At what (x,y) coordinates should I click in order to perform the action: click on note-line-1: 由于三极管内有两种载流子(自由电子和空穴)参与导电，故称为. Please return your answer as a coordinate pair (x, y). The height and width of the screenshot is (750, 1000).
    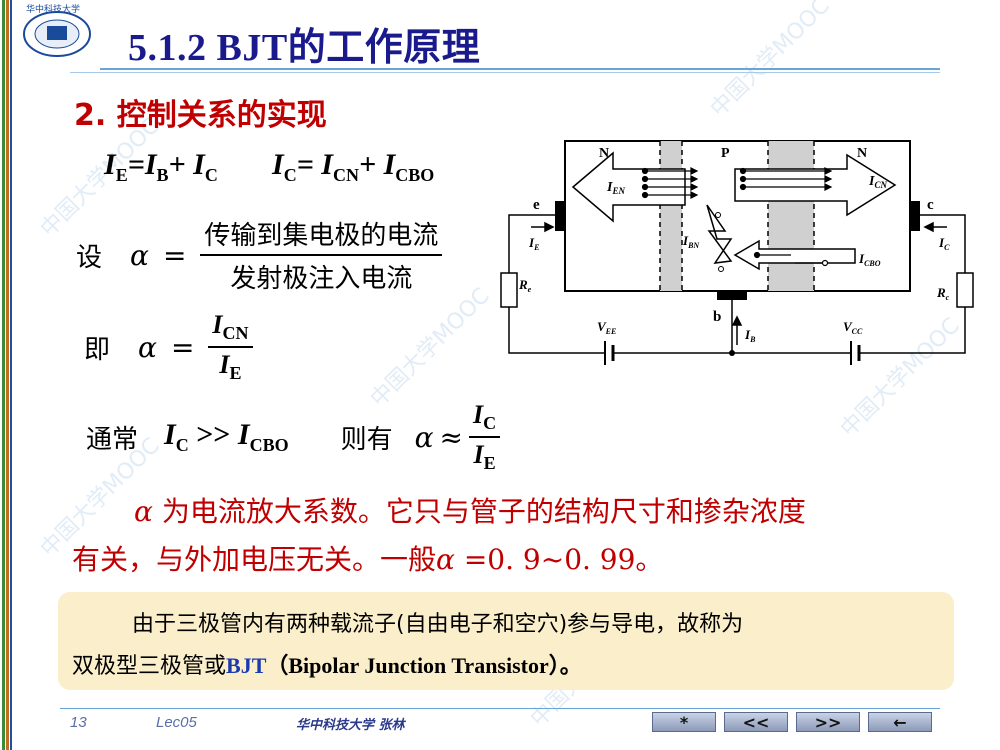
    Looking at the image, I should click on (438, 624).